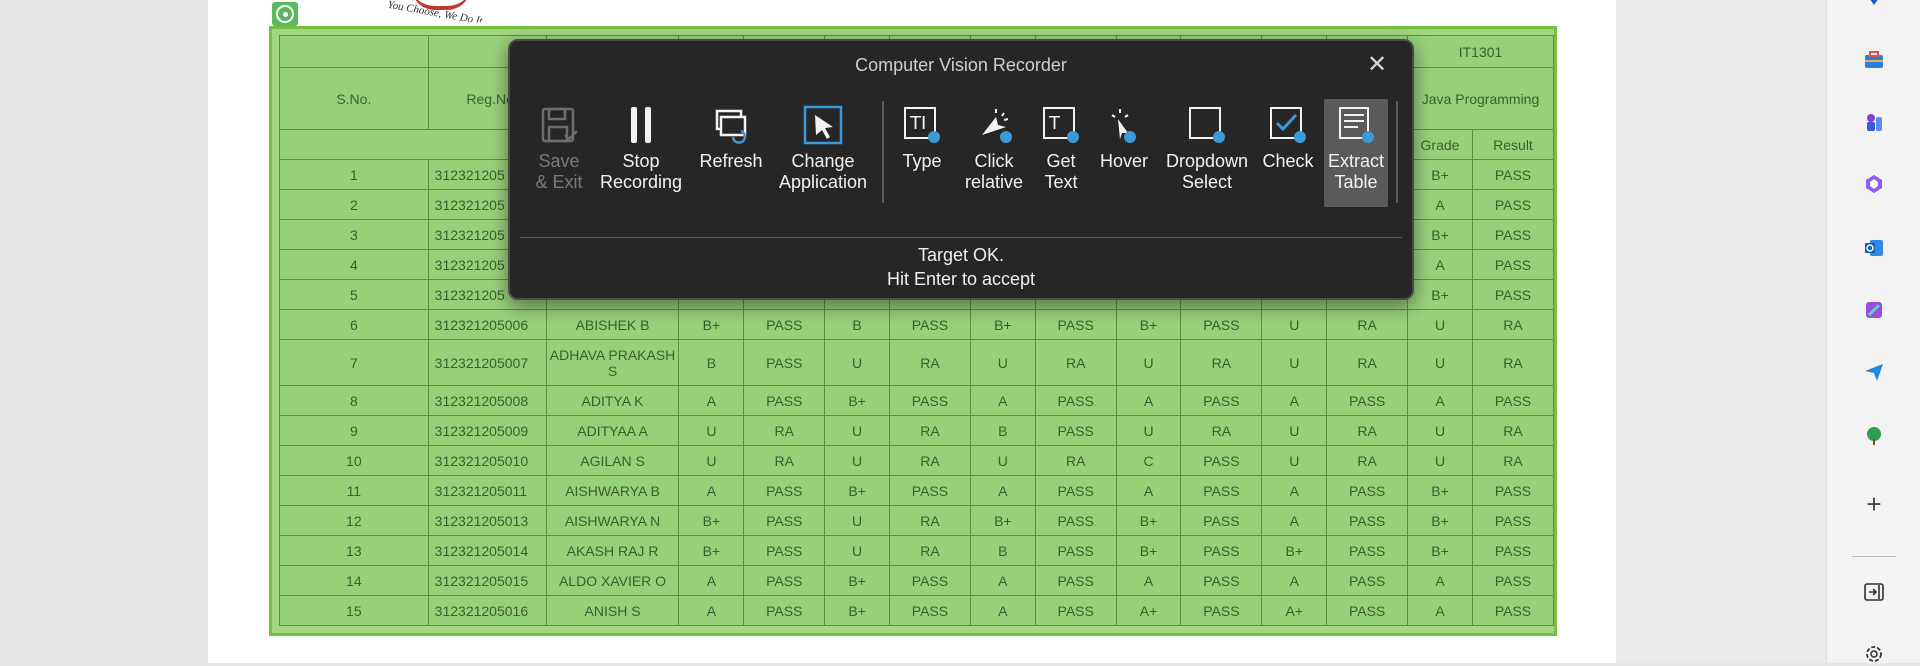  Describe the element at coordinates (994, 153) in the screenshot. I see `click-relative-button: Click relative` at that location.